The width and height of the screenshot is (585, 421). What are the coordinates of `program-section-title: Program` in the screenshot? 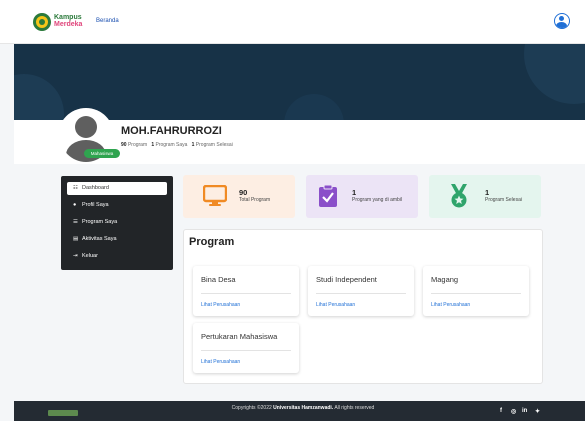 It's located at (212, 242).